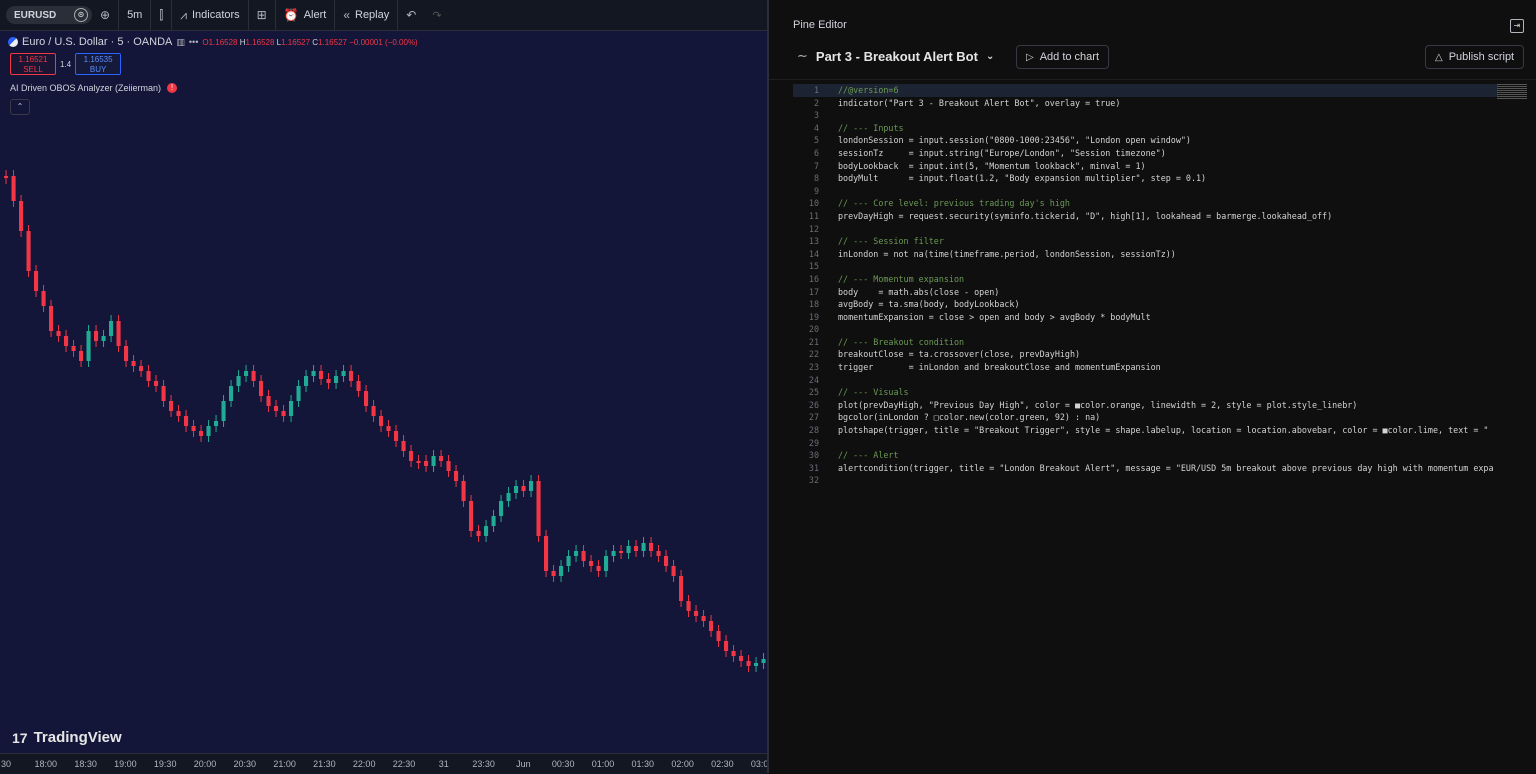 Image resolution: width=1536 pixels, height=774 pixels. I want to click on candles-icon: ⫿, so click(161, 14).